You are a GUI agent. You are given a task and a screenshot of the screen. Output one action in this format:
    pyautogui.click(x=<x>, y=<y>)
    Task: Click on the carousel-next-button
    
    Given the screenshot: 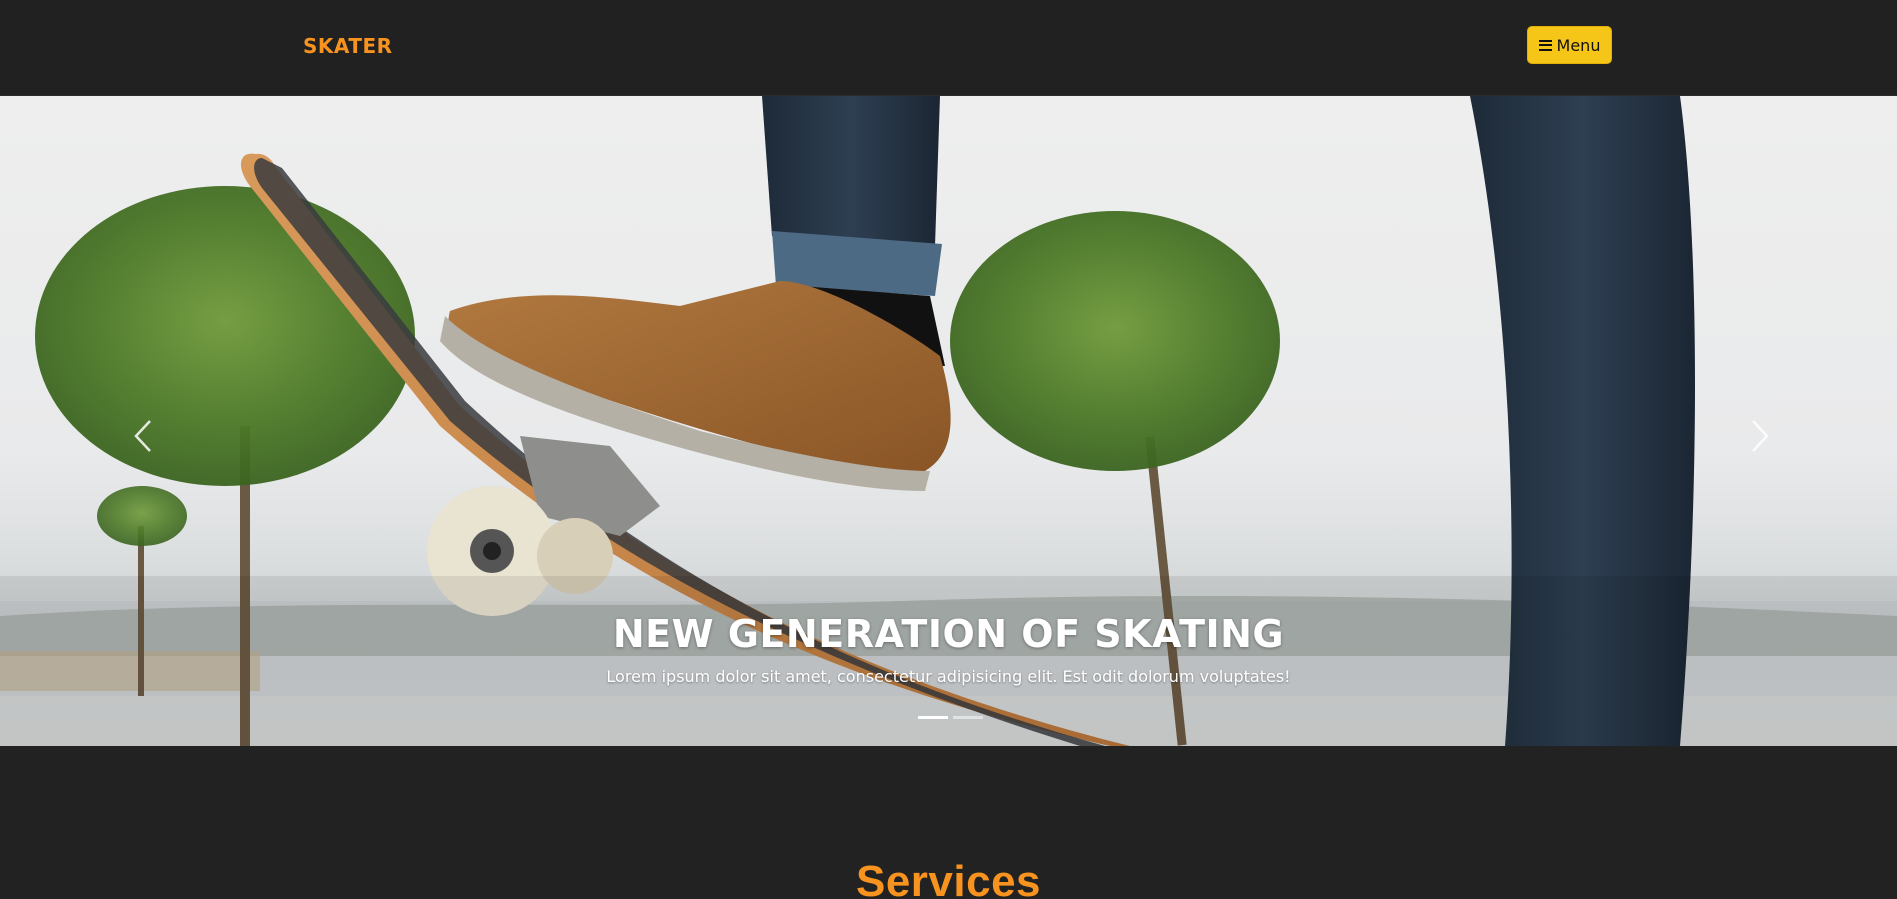 What is the action you would take?
    pyautogui.click(x=1760, y=436)
    